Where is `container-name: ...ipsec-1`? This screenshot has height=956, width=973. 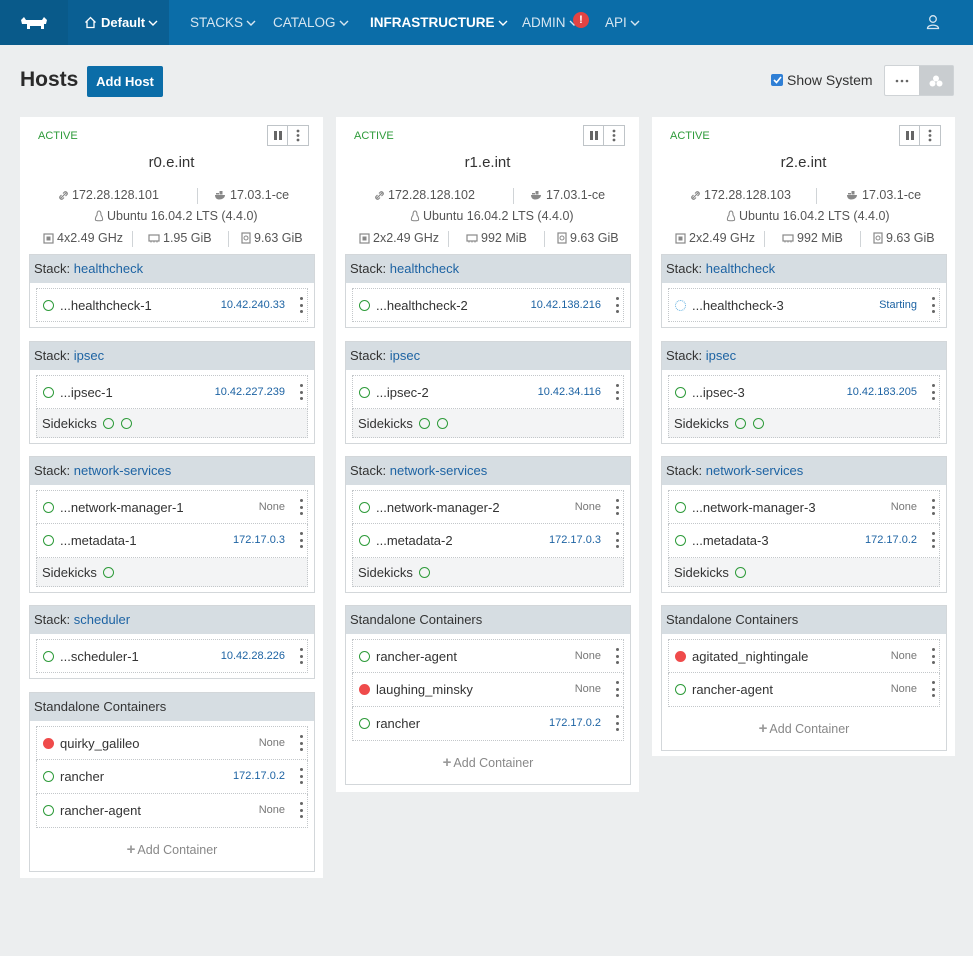
container-name: ...ipsec-1 is located at coordinates (86, 392).